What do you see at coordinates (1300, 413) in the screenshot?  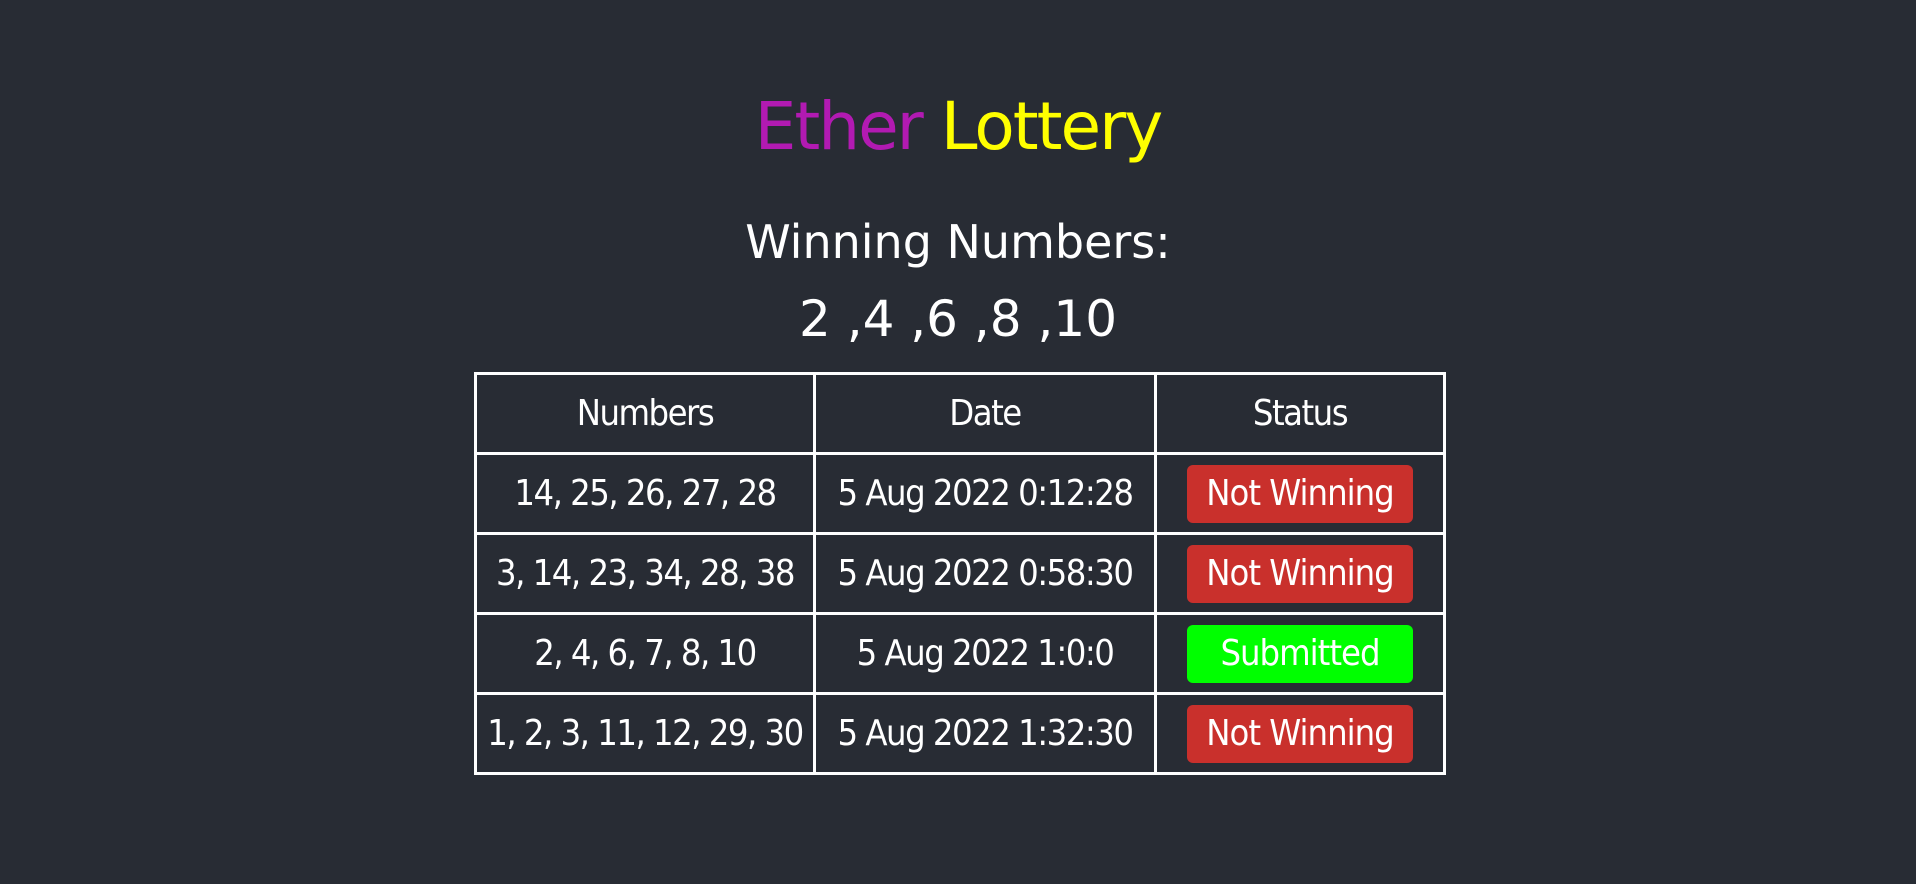 I see `header-status: Status` at bounding box center [1300, 413].